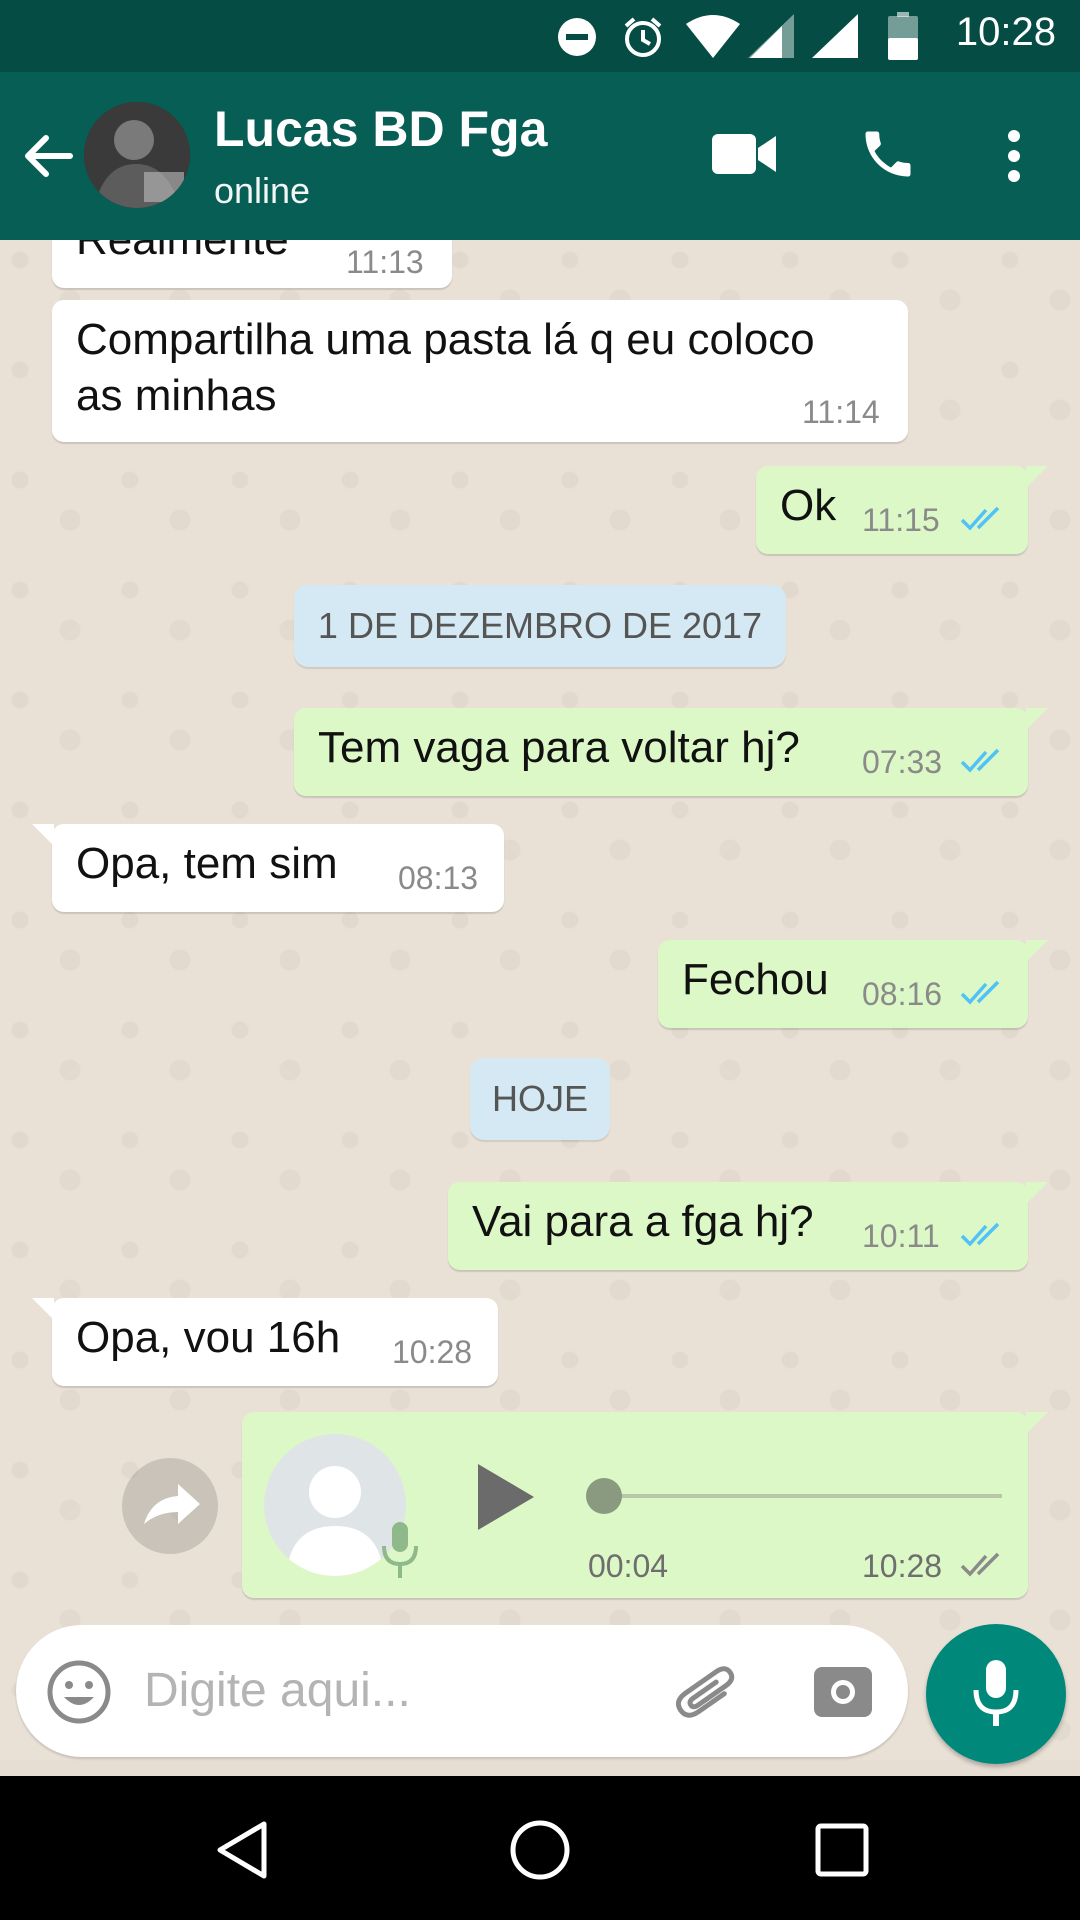 The image size is (1080, 1920). I want to click on message-outgoing: Ok 11:15, so click(902, 510).